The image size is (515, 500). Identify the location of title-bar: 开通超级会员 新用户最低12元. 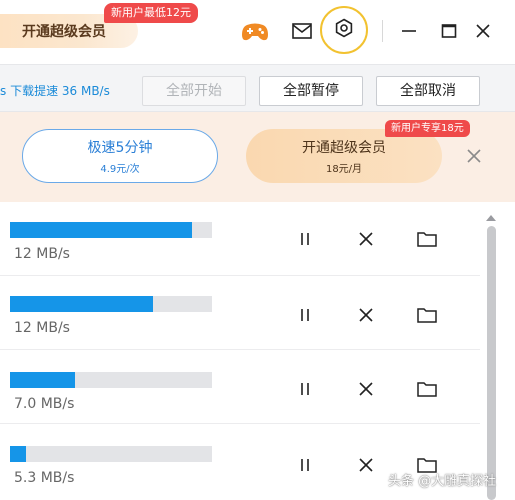
(257, 32).